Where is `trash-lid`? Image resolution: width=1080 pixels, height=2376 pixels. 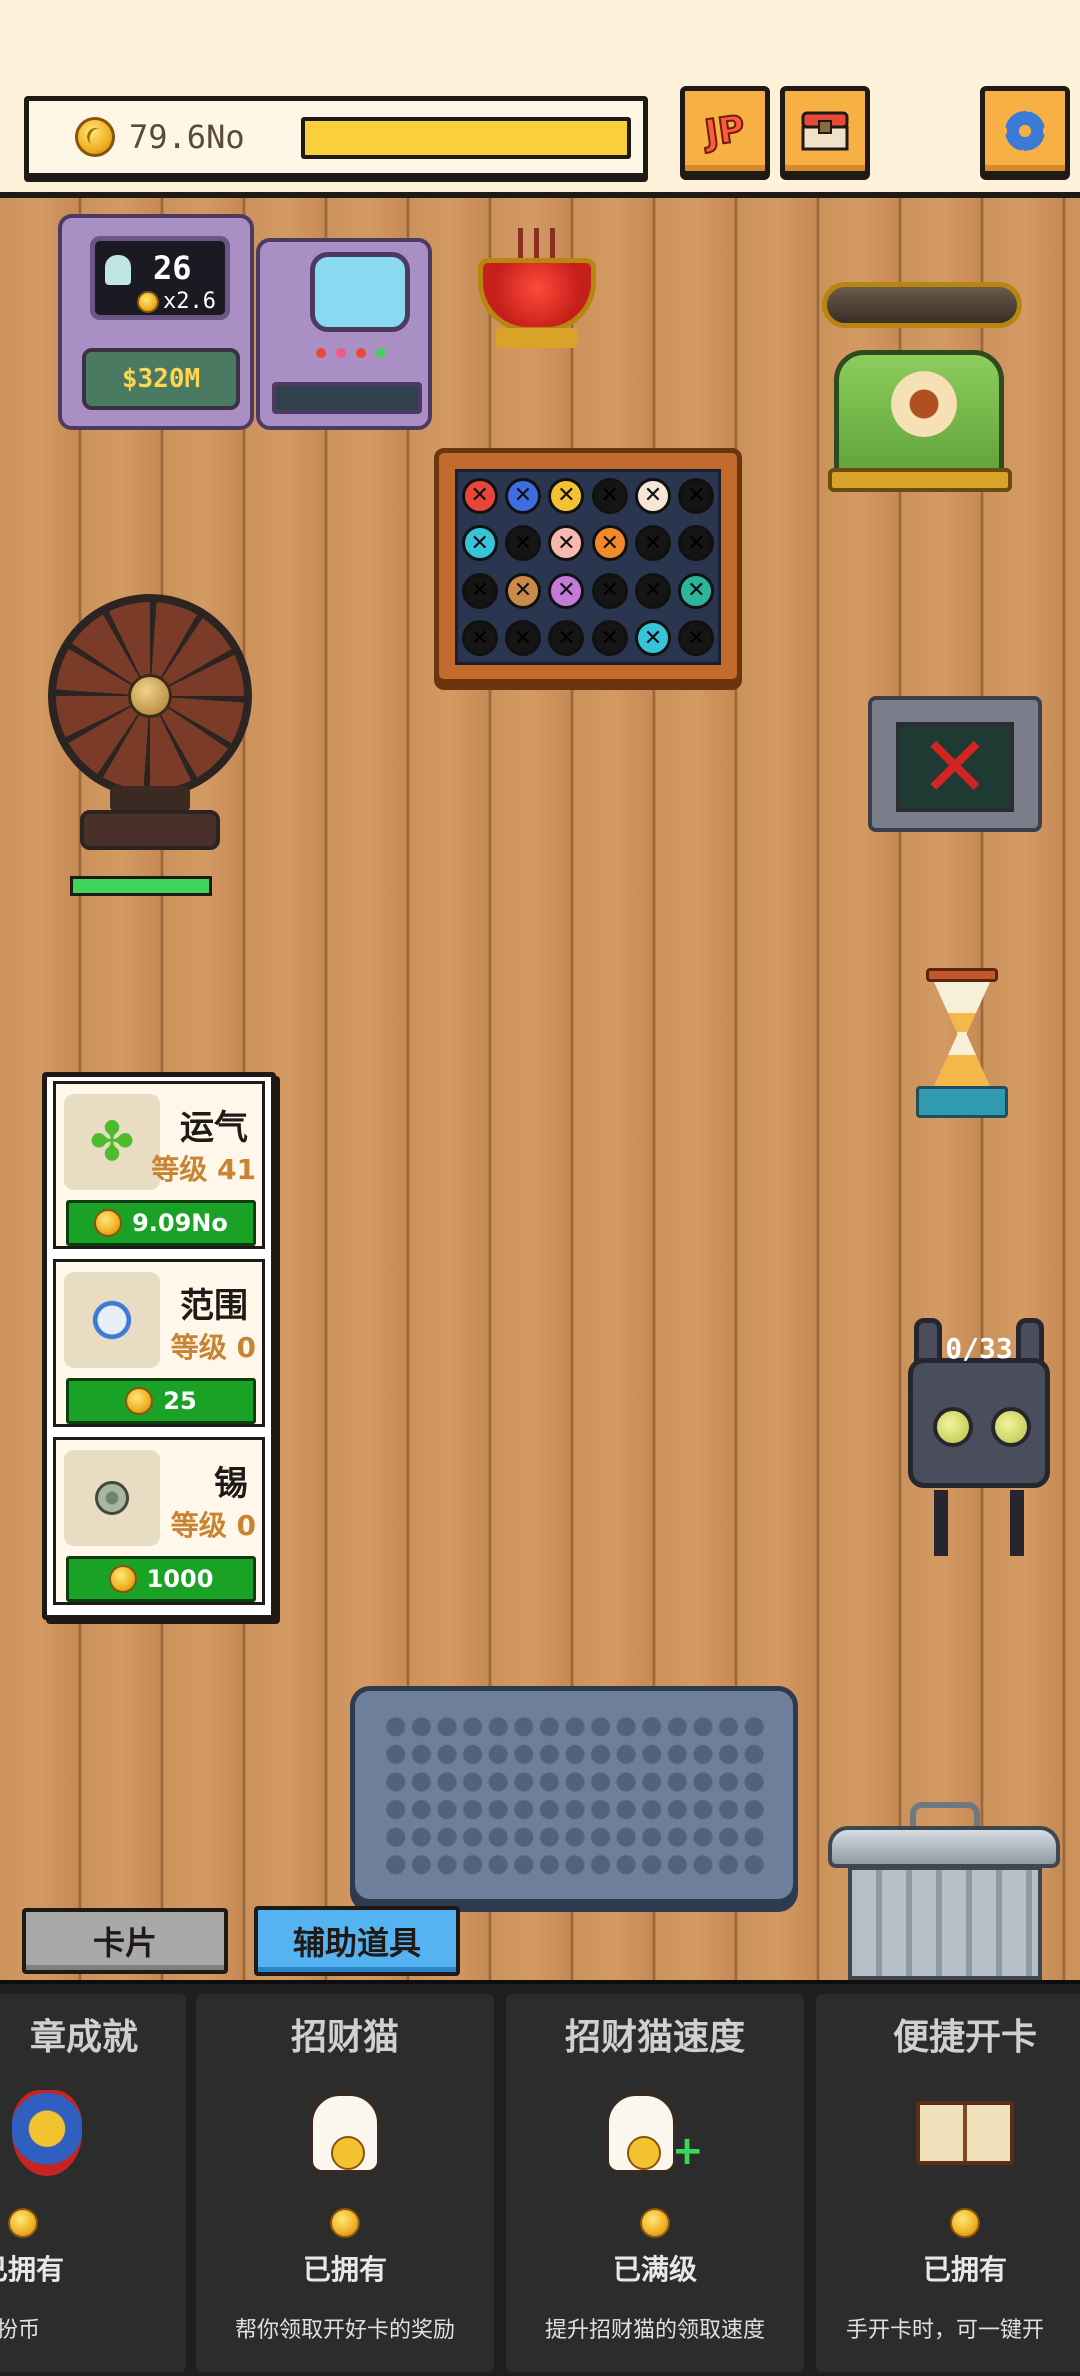 trash-lid is located at coordinates (944, 1847).